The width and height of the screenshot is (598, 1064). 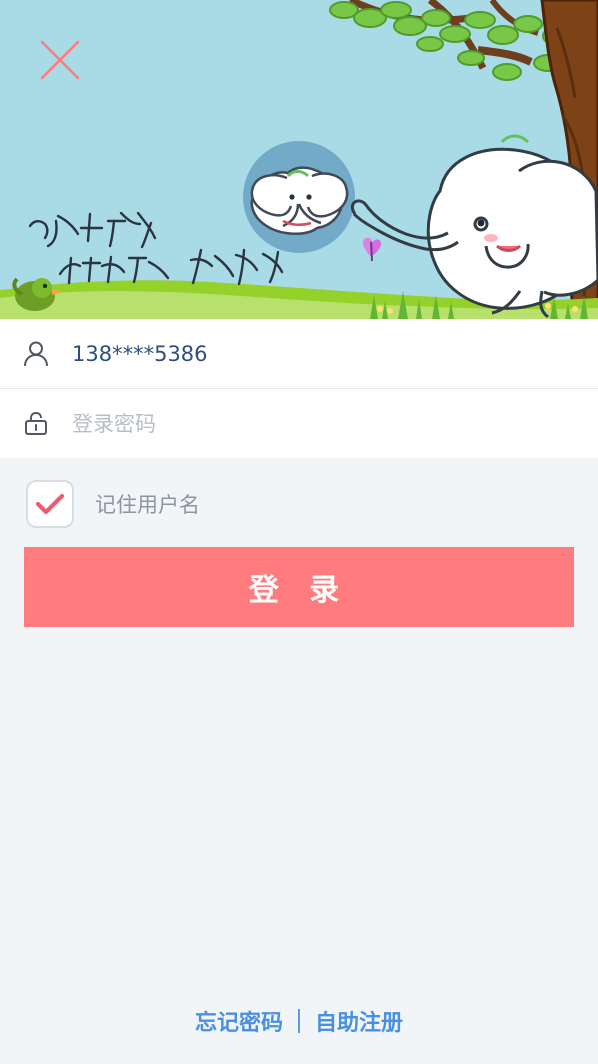 I want to click on check-icon, so click(x=50, y=504).